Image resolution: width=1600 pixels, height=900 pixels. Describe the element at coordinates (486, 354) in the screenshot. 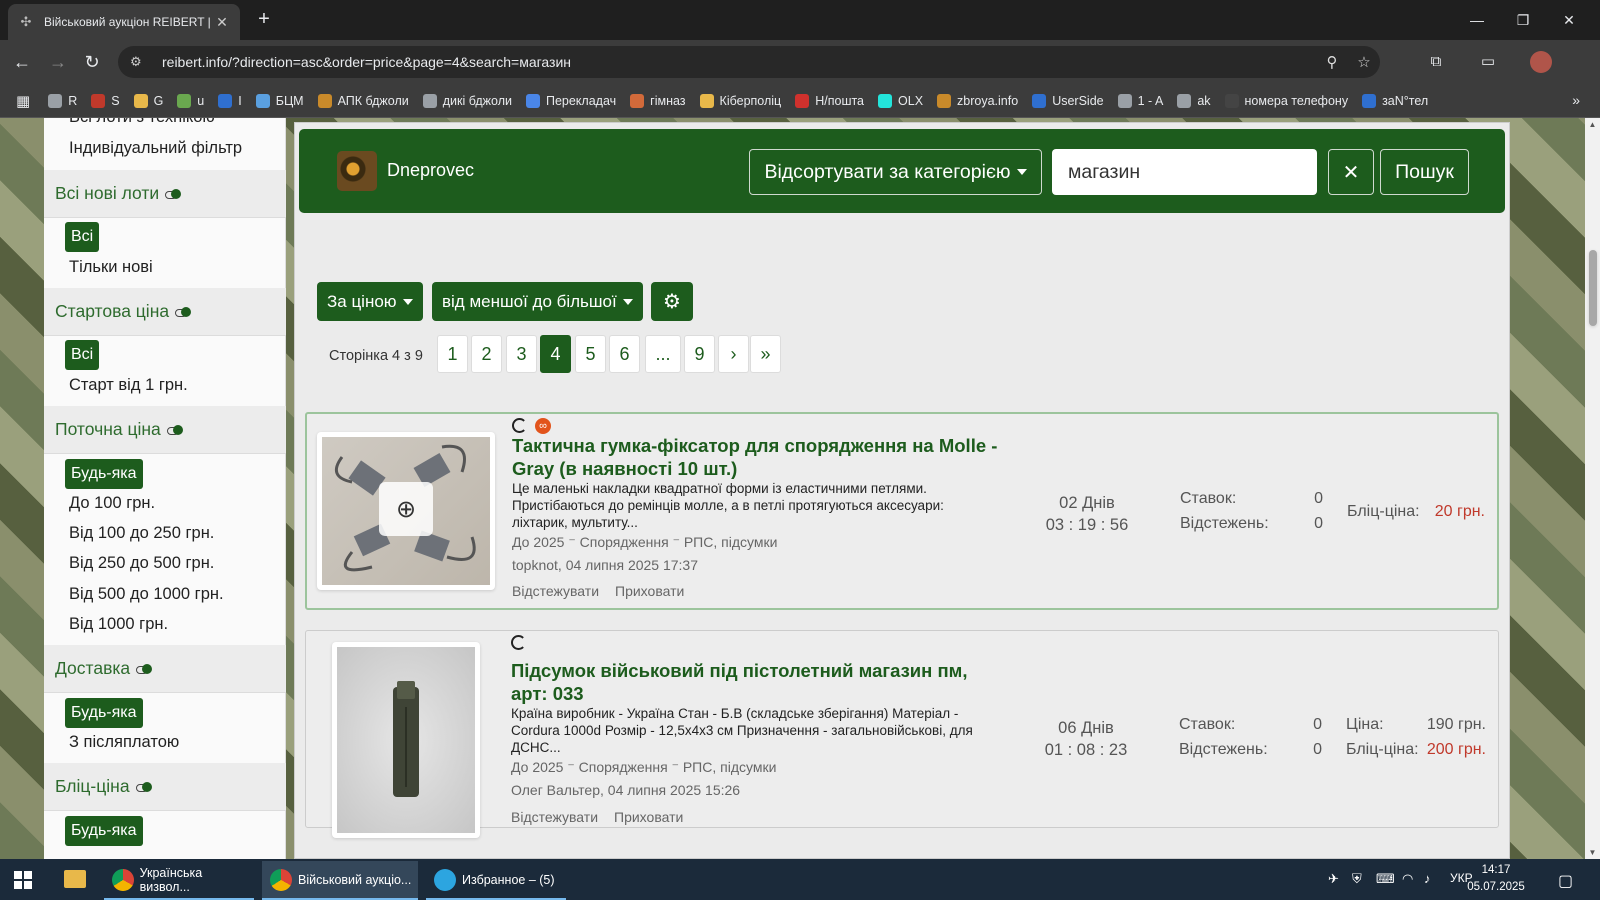

I see `page-link: 2` at that location.